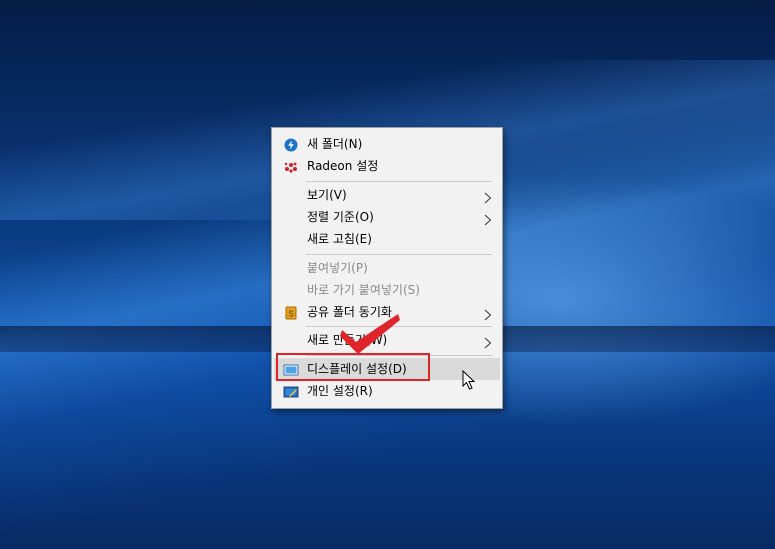 Image resolution: width=775 pixels, height=549 pixels. Describe the element at coordinates (340, 391) in the screenshot. I see `menu-item-label: 개인 설정(R)` at that location.